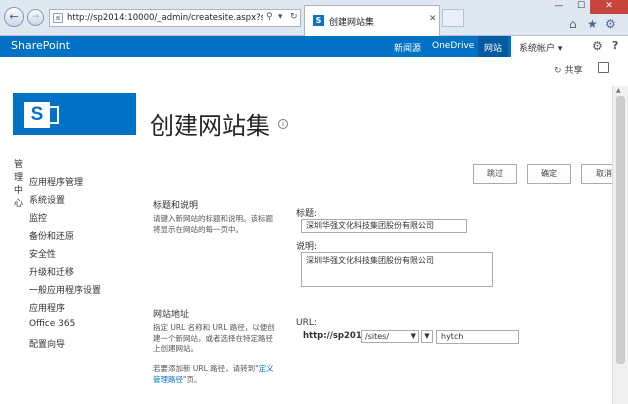 The width and height of the screenshot is (628, 404). What do you see at coordinates (206, 368) in the screenshot?
I see `managed-paths-note-prefix: 若要添加新 URL 路径，请转到"` at bounding box center [206, 368].